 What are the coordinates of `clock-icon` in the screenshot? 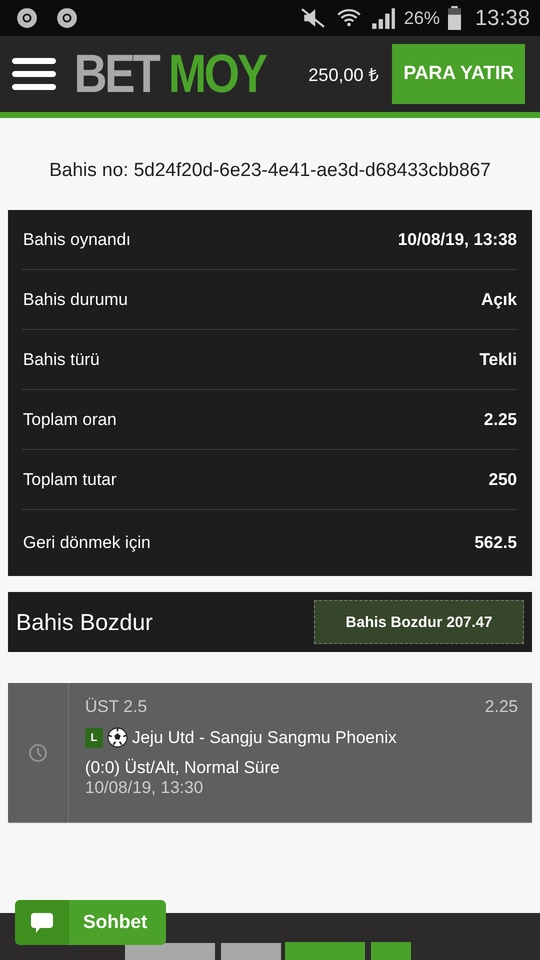 It's located at (38, 752).